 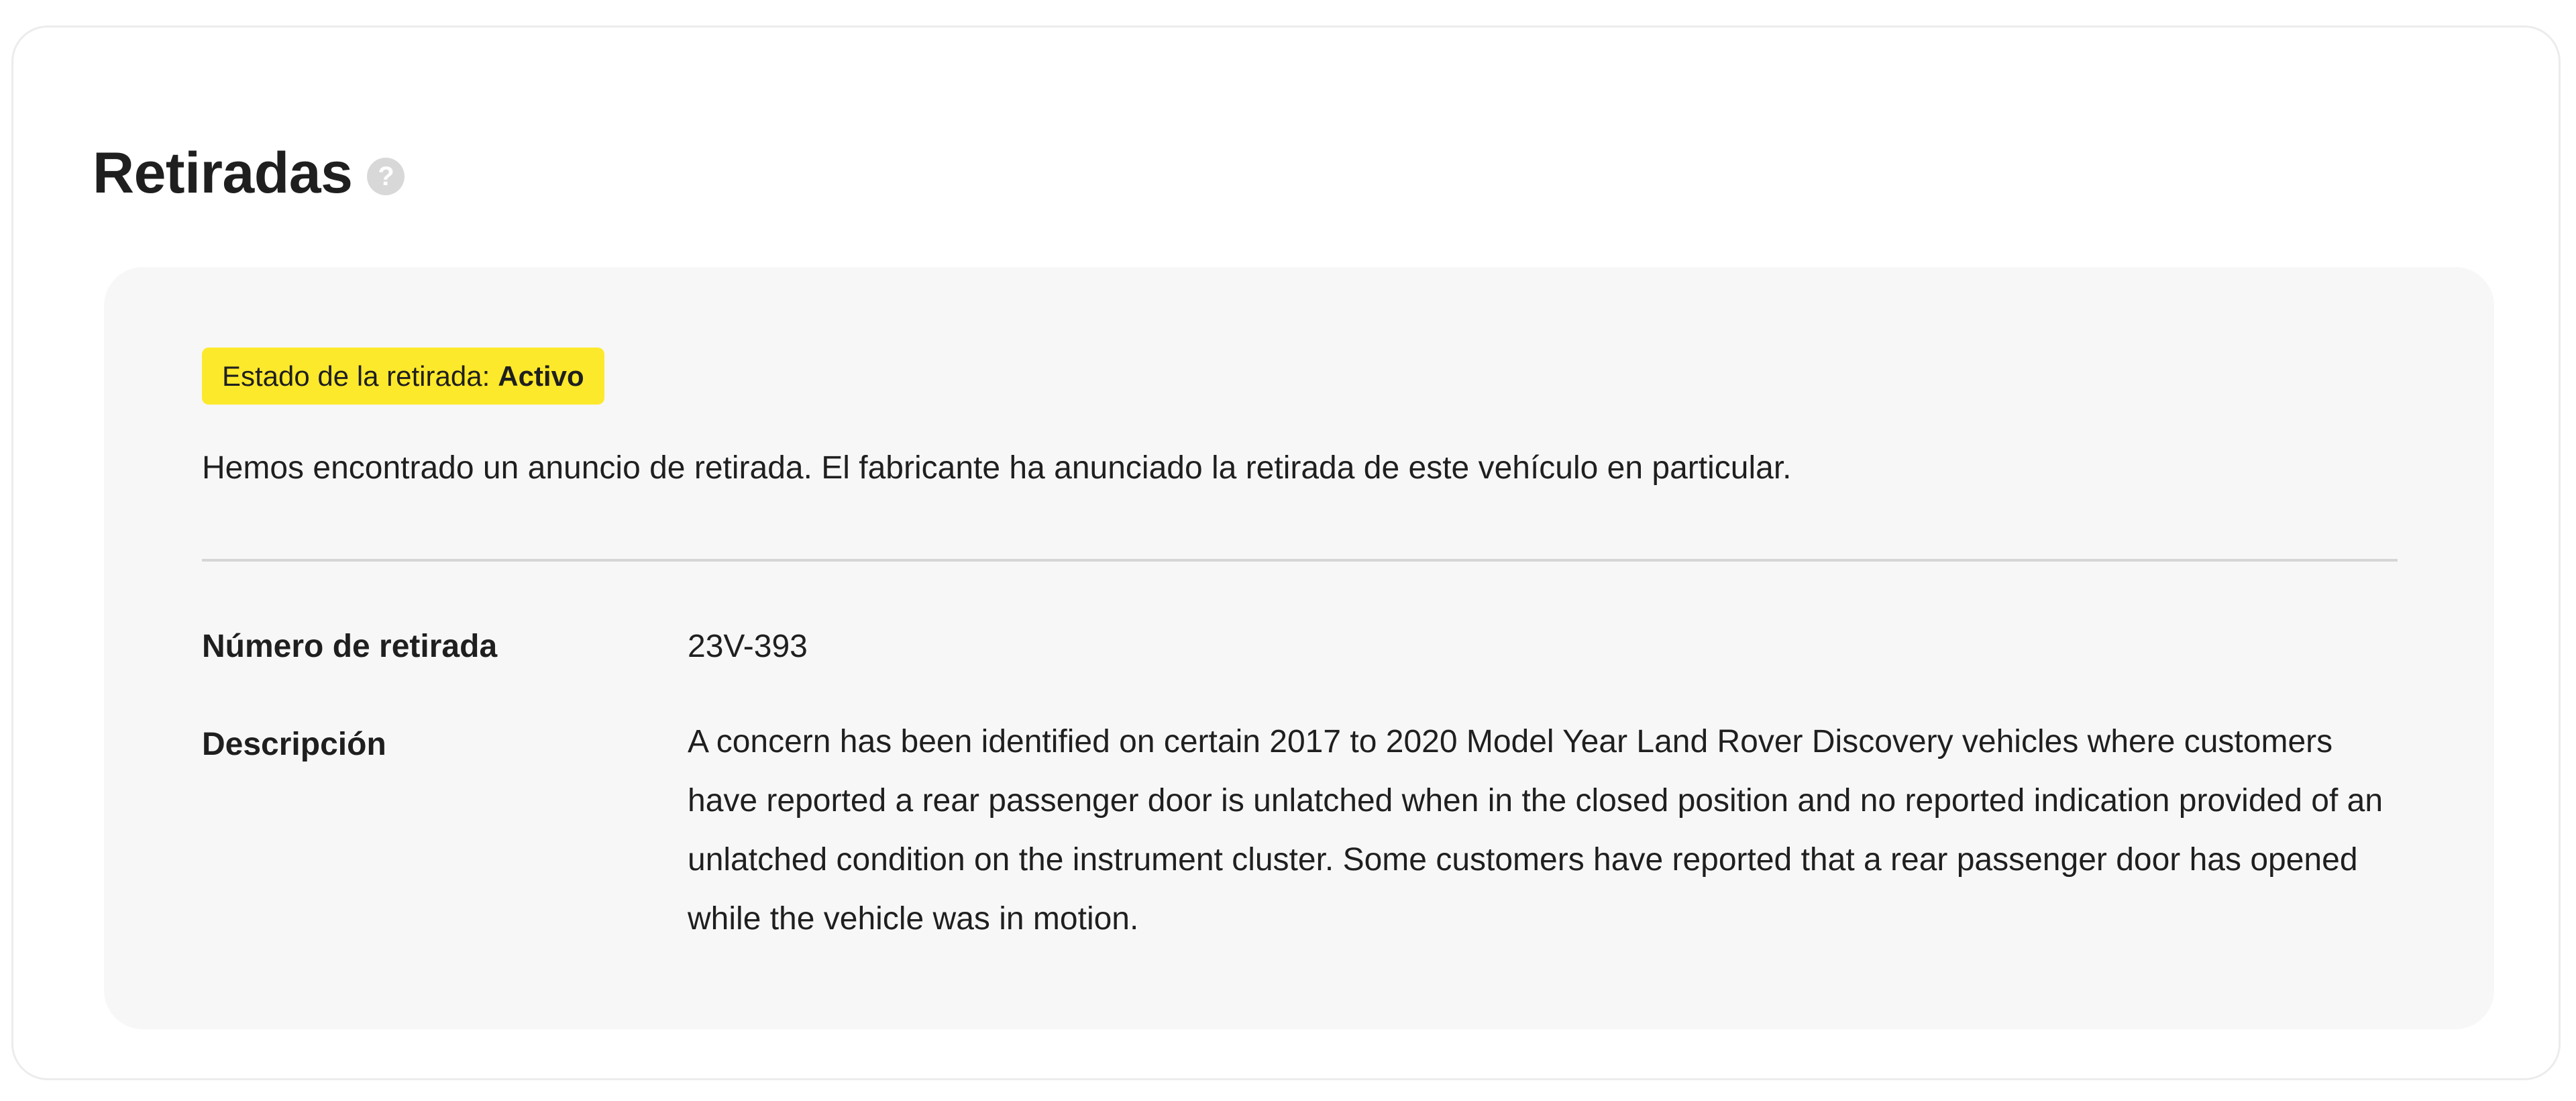 What do you see at coordinates (223, 173) in the screenshot?
I see `page-title: Retiradas` at bounding box center [223, 173].